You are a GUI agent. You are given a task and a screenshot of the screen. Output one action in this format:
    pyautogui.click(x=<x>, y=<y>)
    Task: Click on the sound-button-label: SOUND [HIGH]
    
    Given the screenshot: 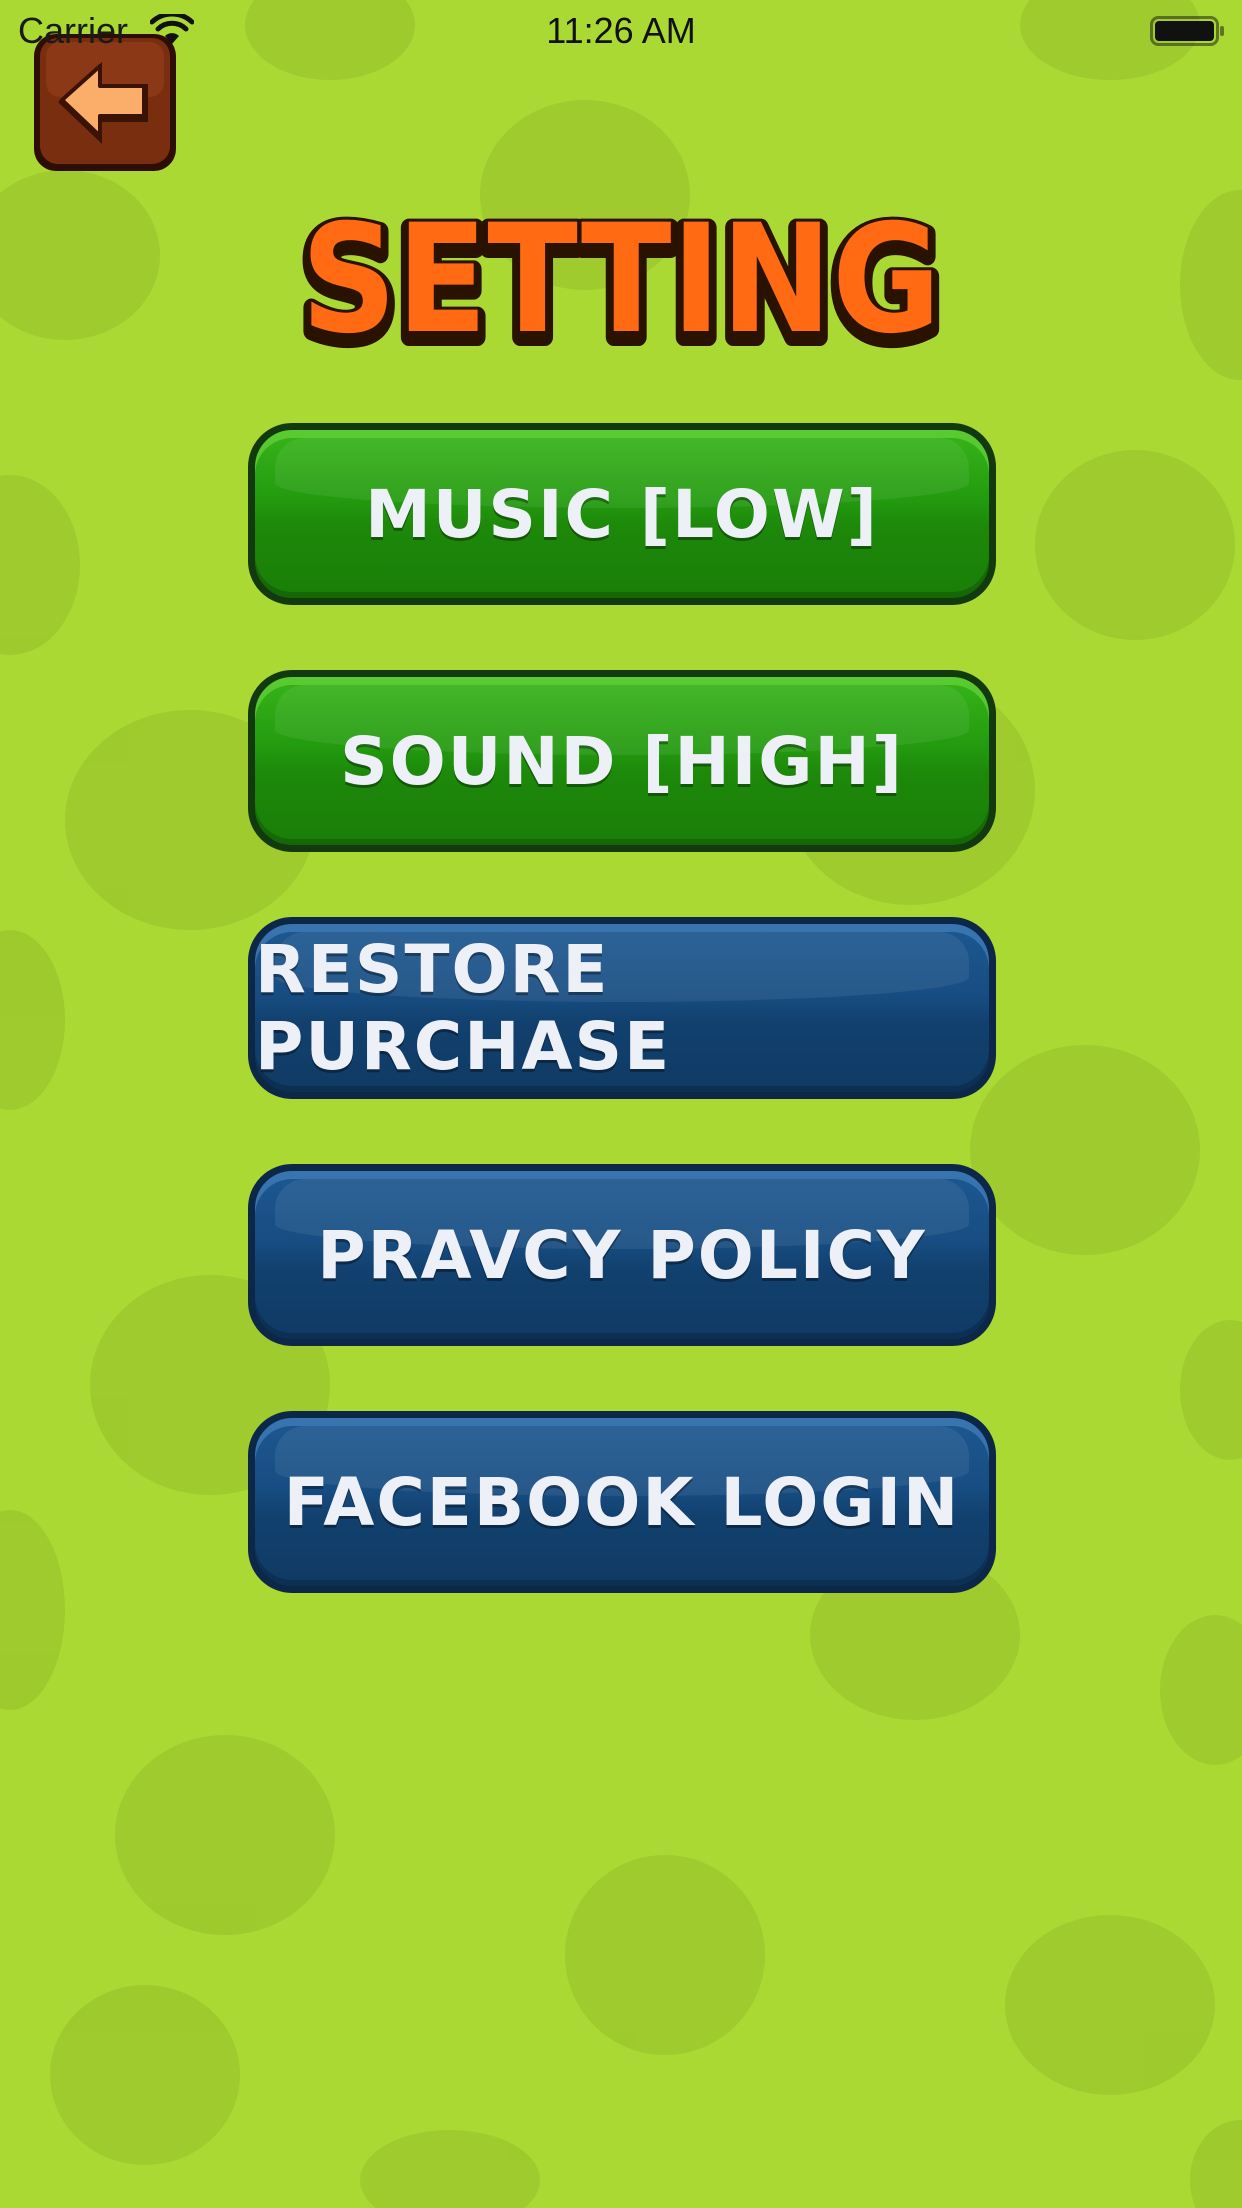 What is the action you would take?
    pyautogui.click(x=622, y=761)
    